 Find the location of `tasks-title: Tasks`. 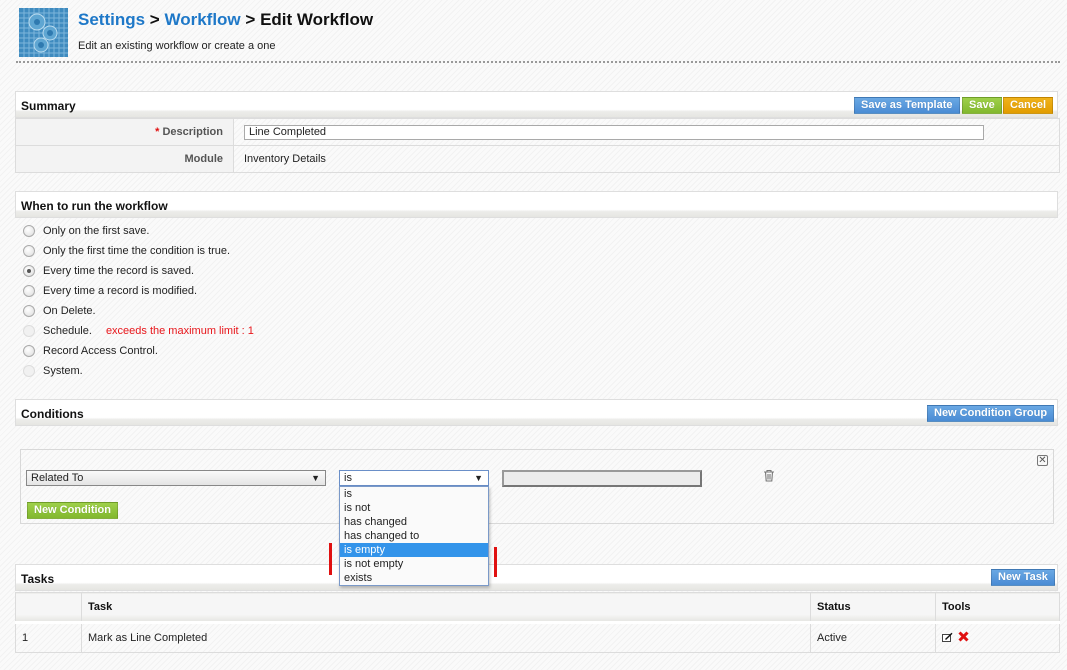

tasks-title: Tasks is located at coordinates (38, 579).